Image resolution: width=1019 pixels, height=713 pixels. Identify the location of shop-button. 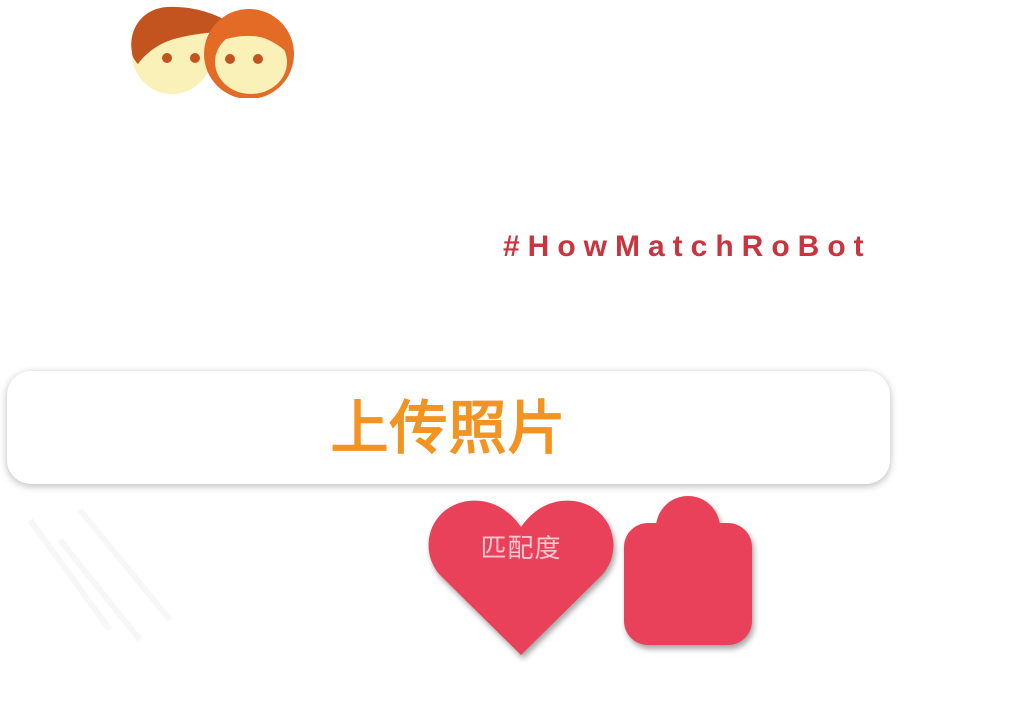
(689, 573).